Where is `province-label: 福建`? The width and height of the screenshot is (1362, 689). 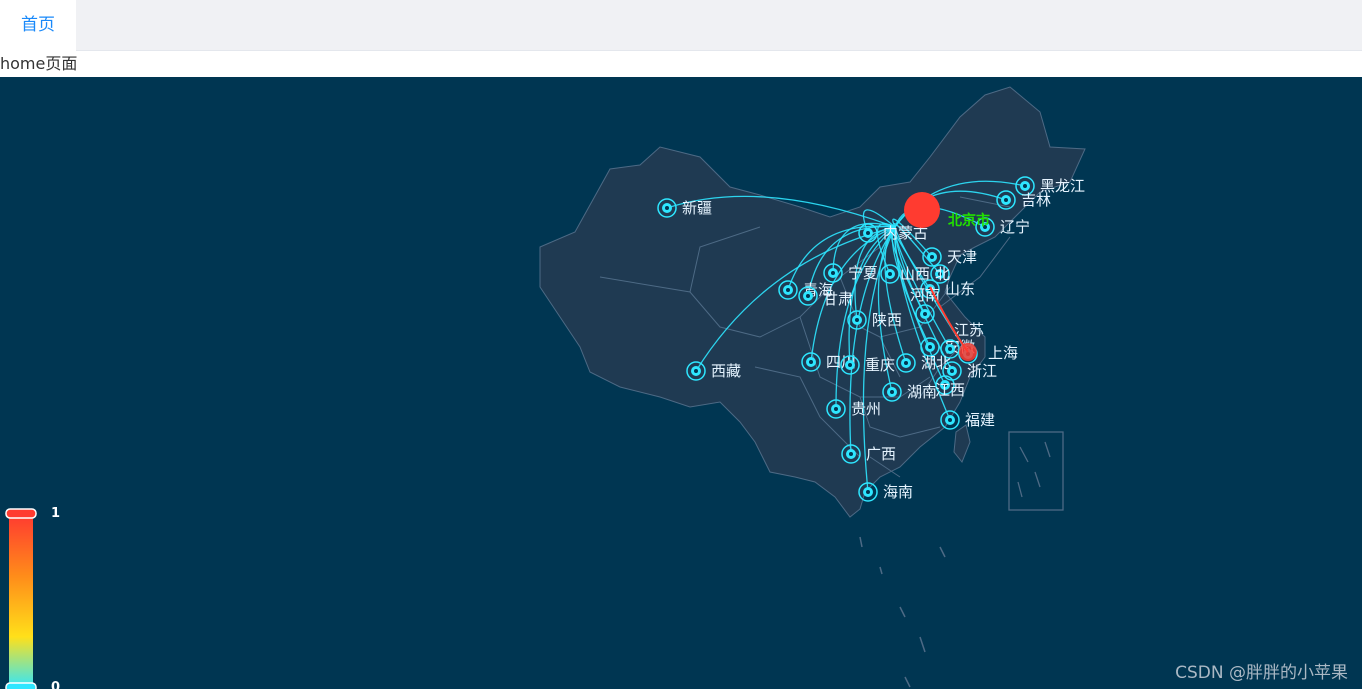 province-label: 福建 is located at coordinates (980, 420).